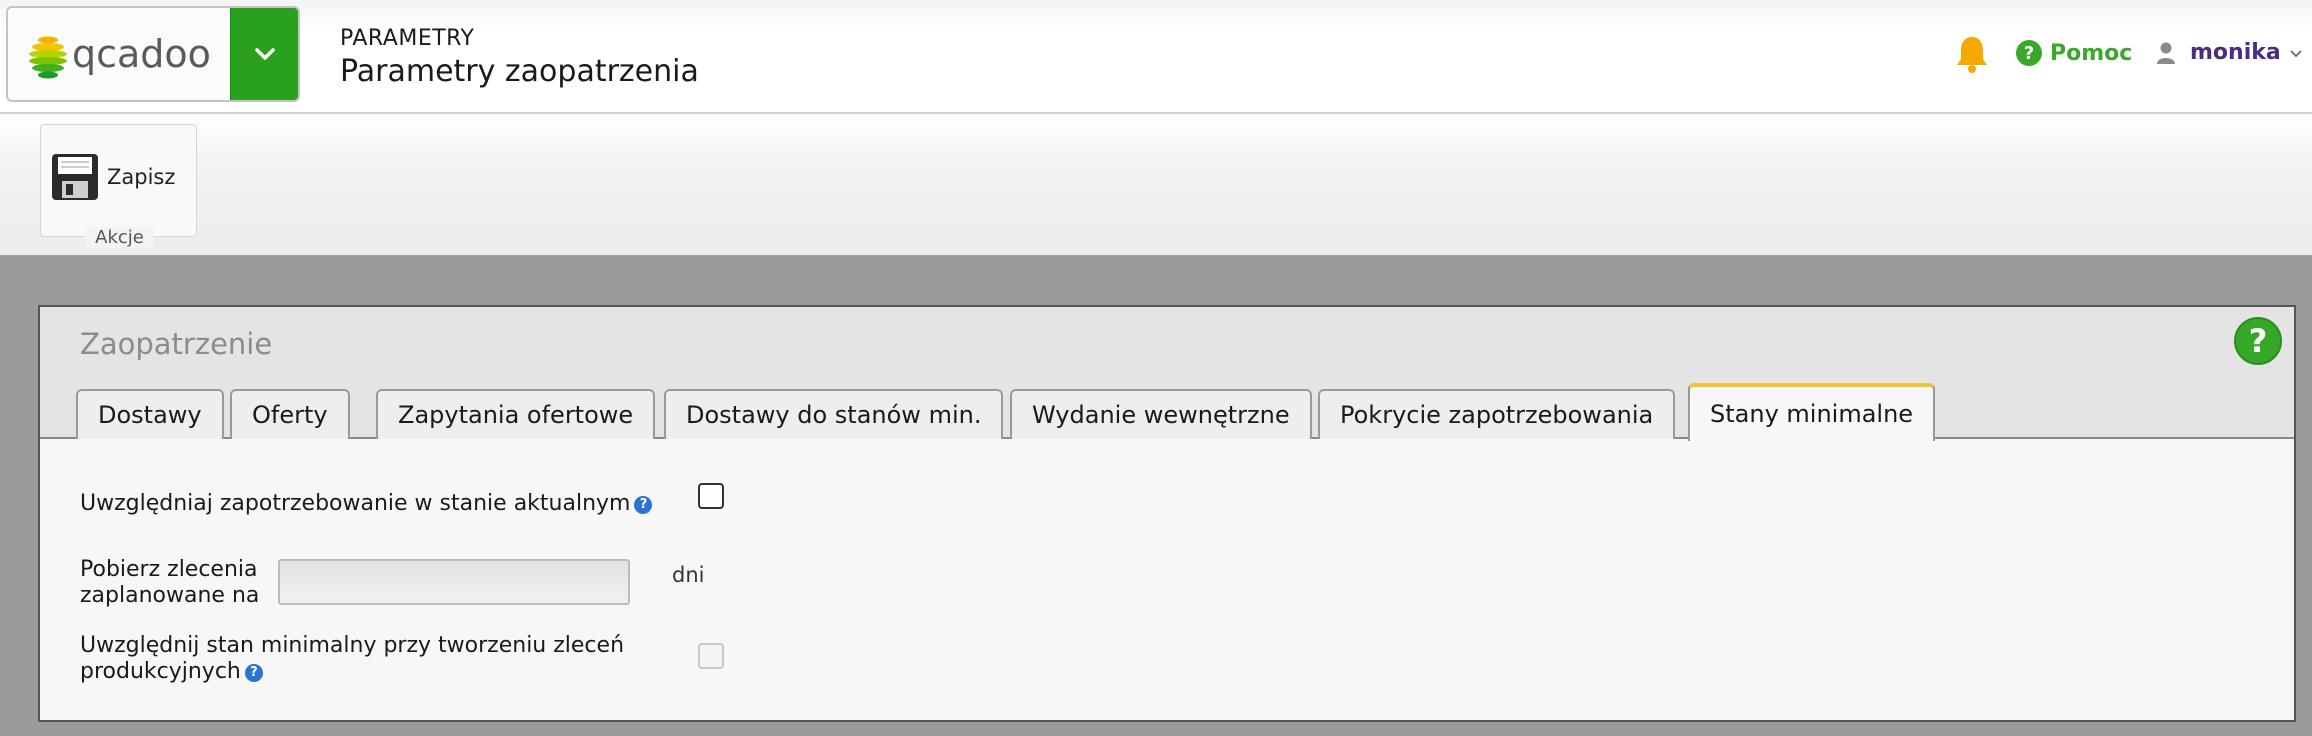 The height and width of the screenshot is (736, 2312). What do you see at coordinates (290, 414) in the screenshot?
I see `tab-oferty: Oferty` at bounding box center [290, 414].